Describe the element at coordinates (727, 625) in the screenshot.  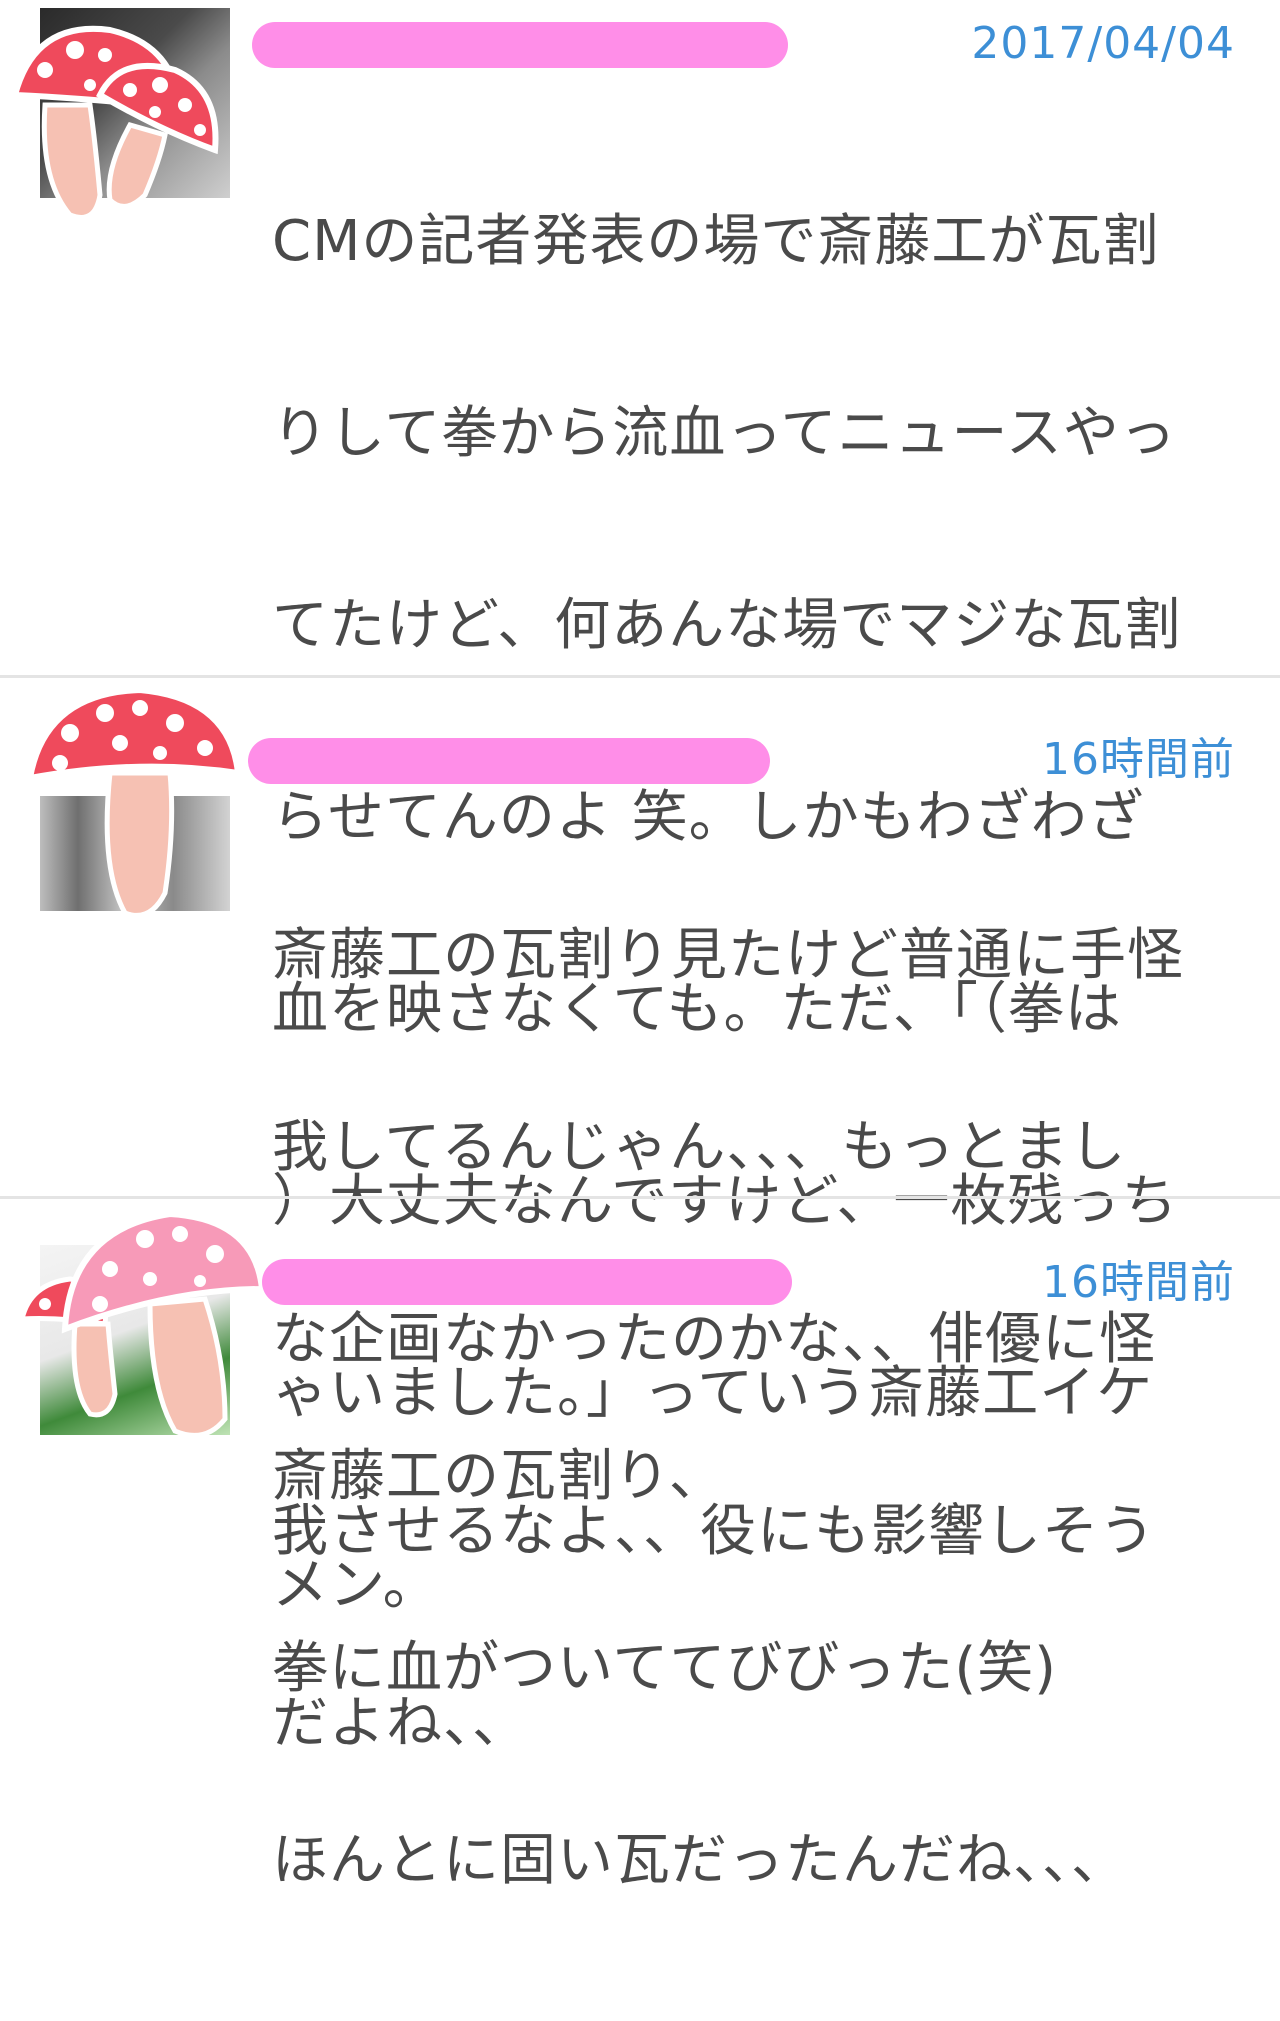
I see `comment-text-line: てたけど、何あんな場でマジな瓦割` at that location.